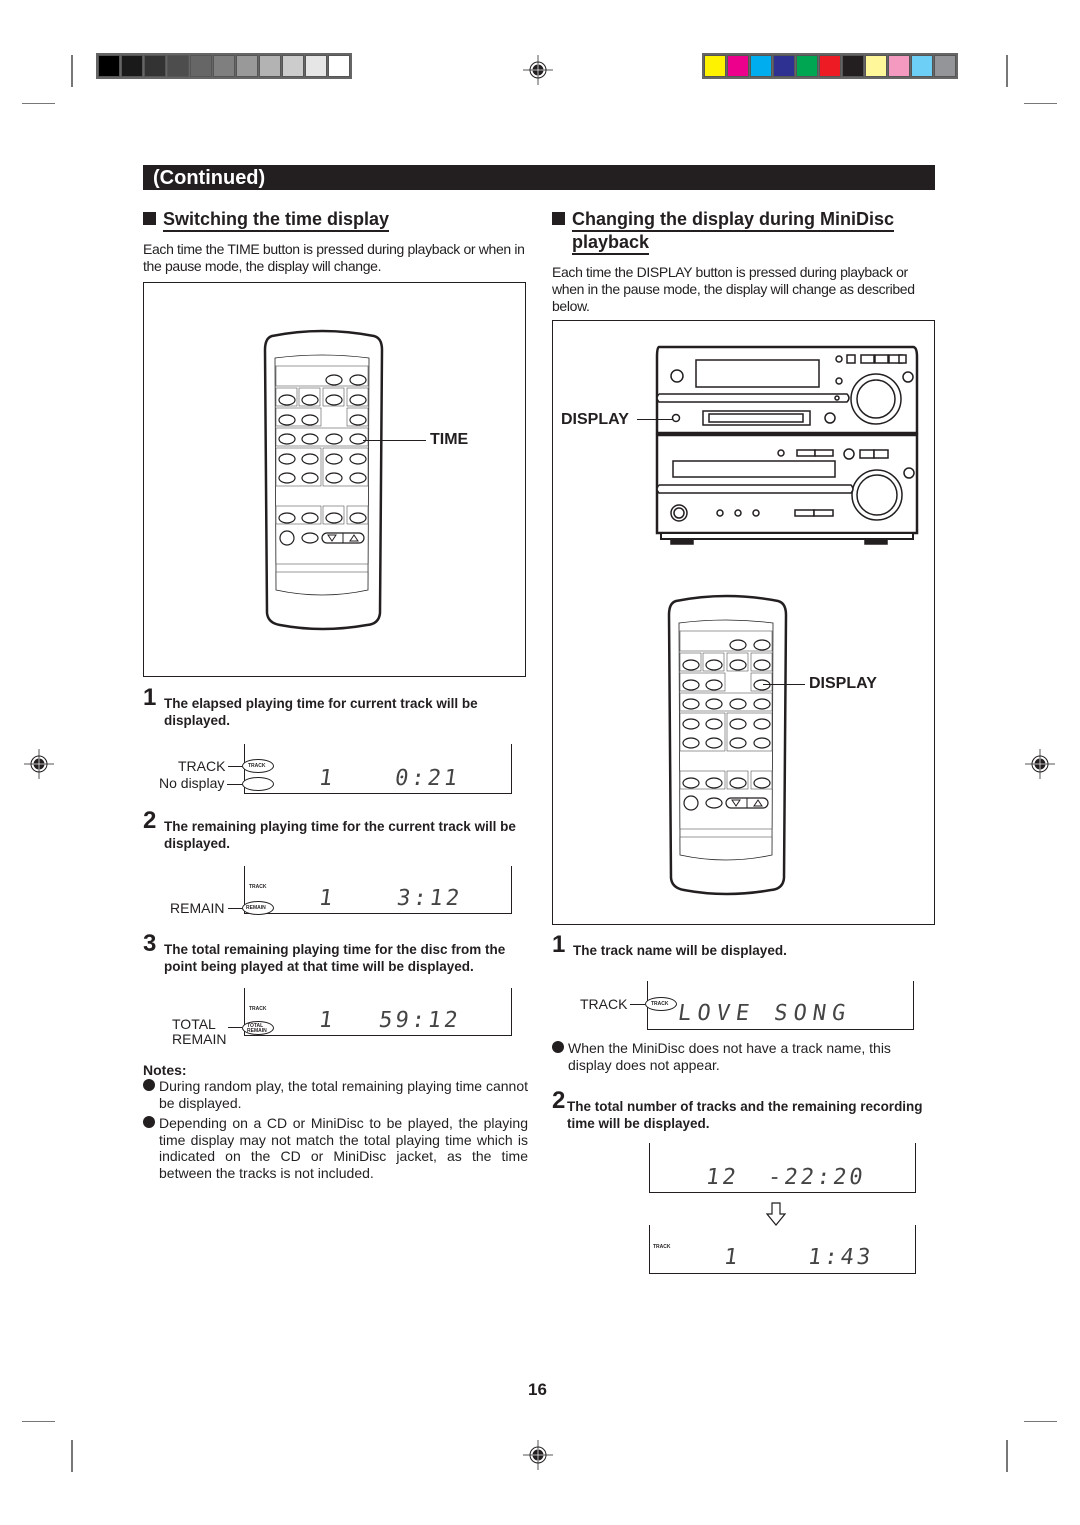 The height and width of the screenshot is (1525, 1080). I want to click on step-number: 3, so click(150, 943).